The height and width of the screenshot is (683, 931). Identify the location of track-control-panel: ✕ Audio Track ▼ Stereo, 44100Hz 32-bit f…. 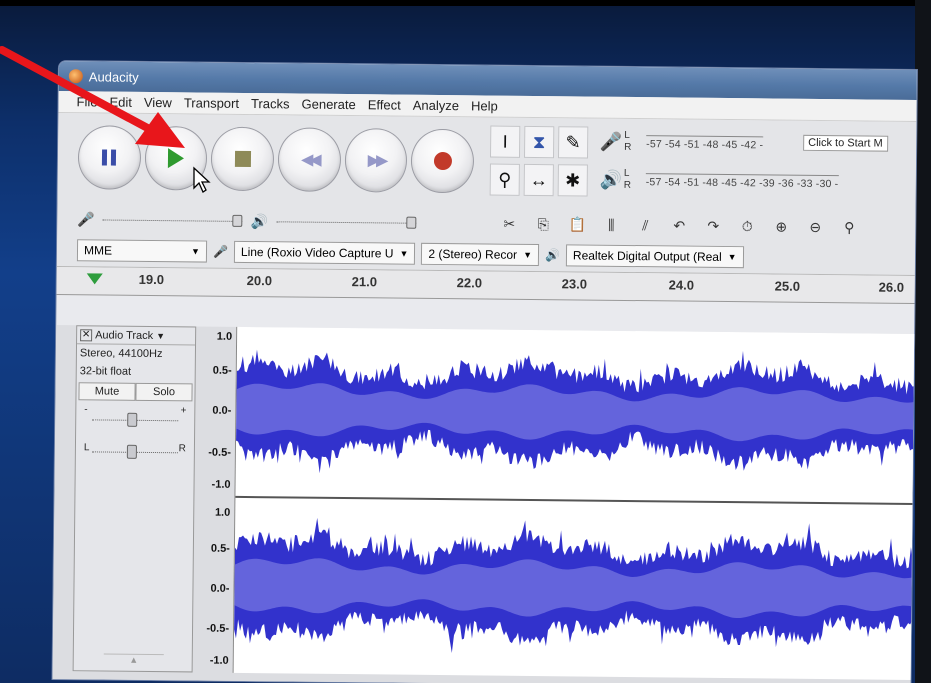
(134, 499).